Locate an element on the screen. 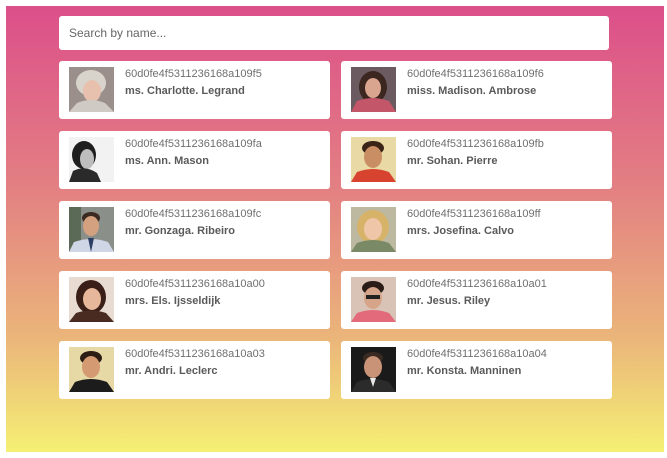 This screenshot has width=667, height=458. user-name: mrs. Els. Ijsseldijk is located at coordinates (173, 301).